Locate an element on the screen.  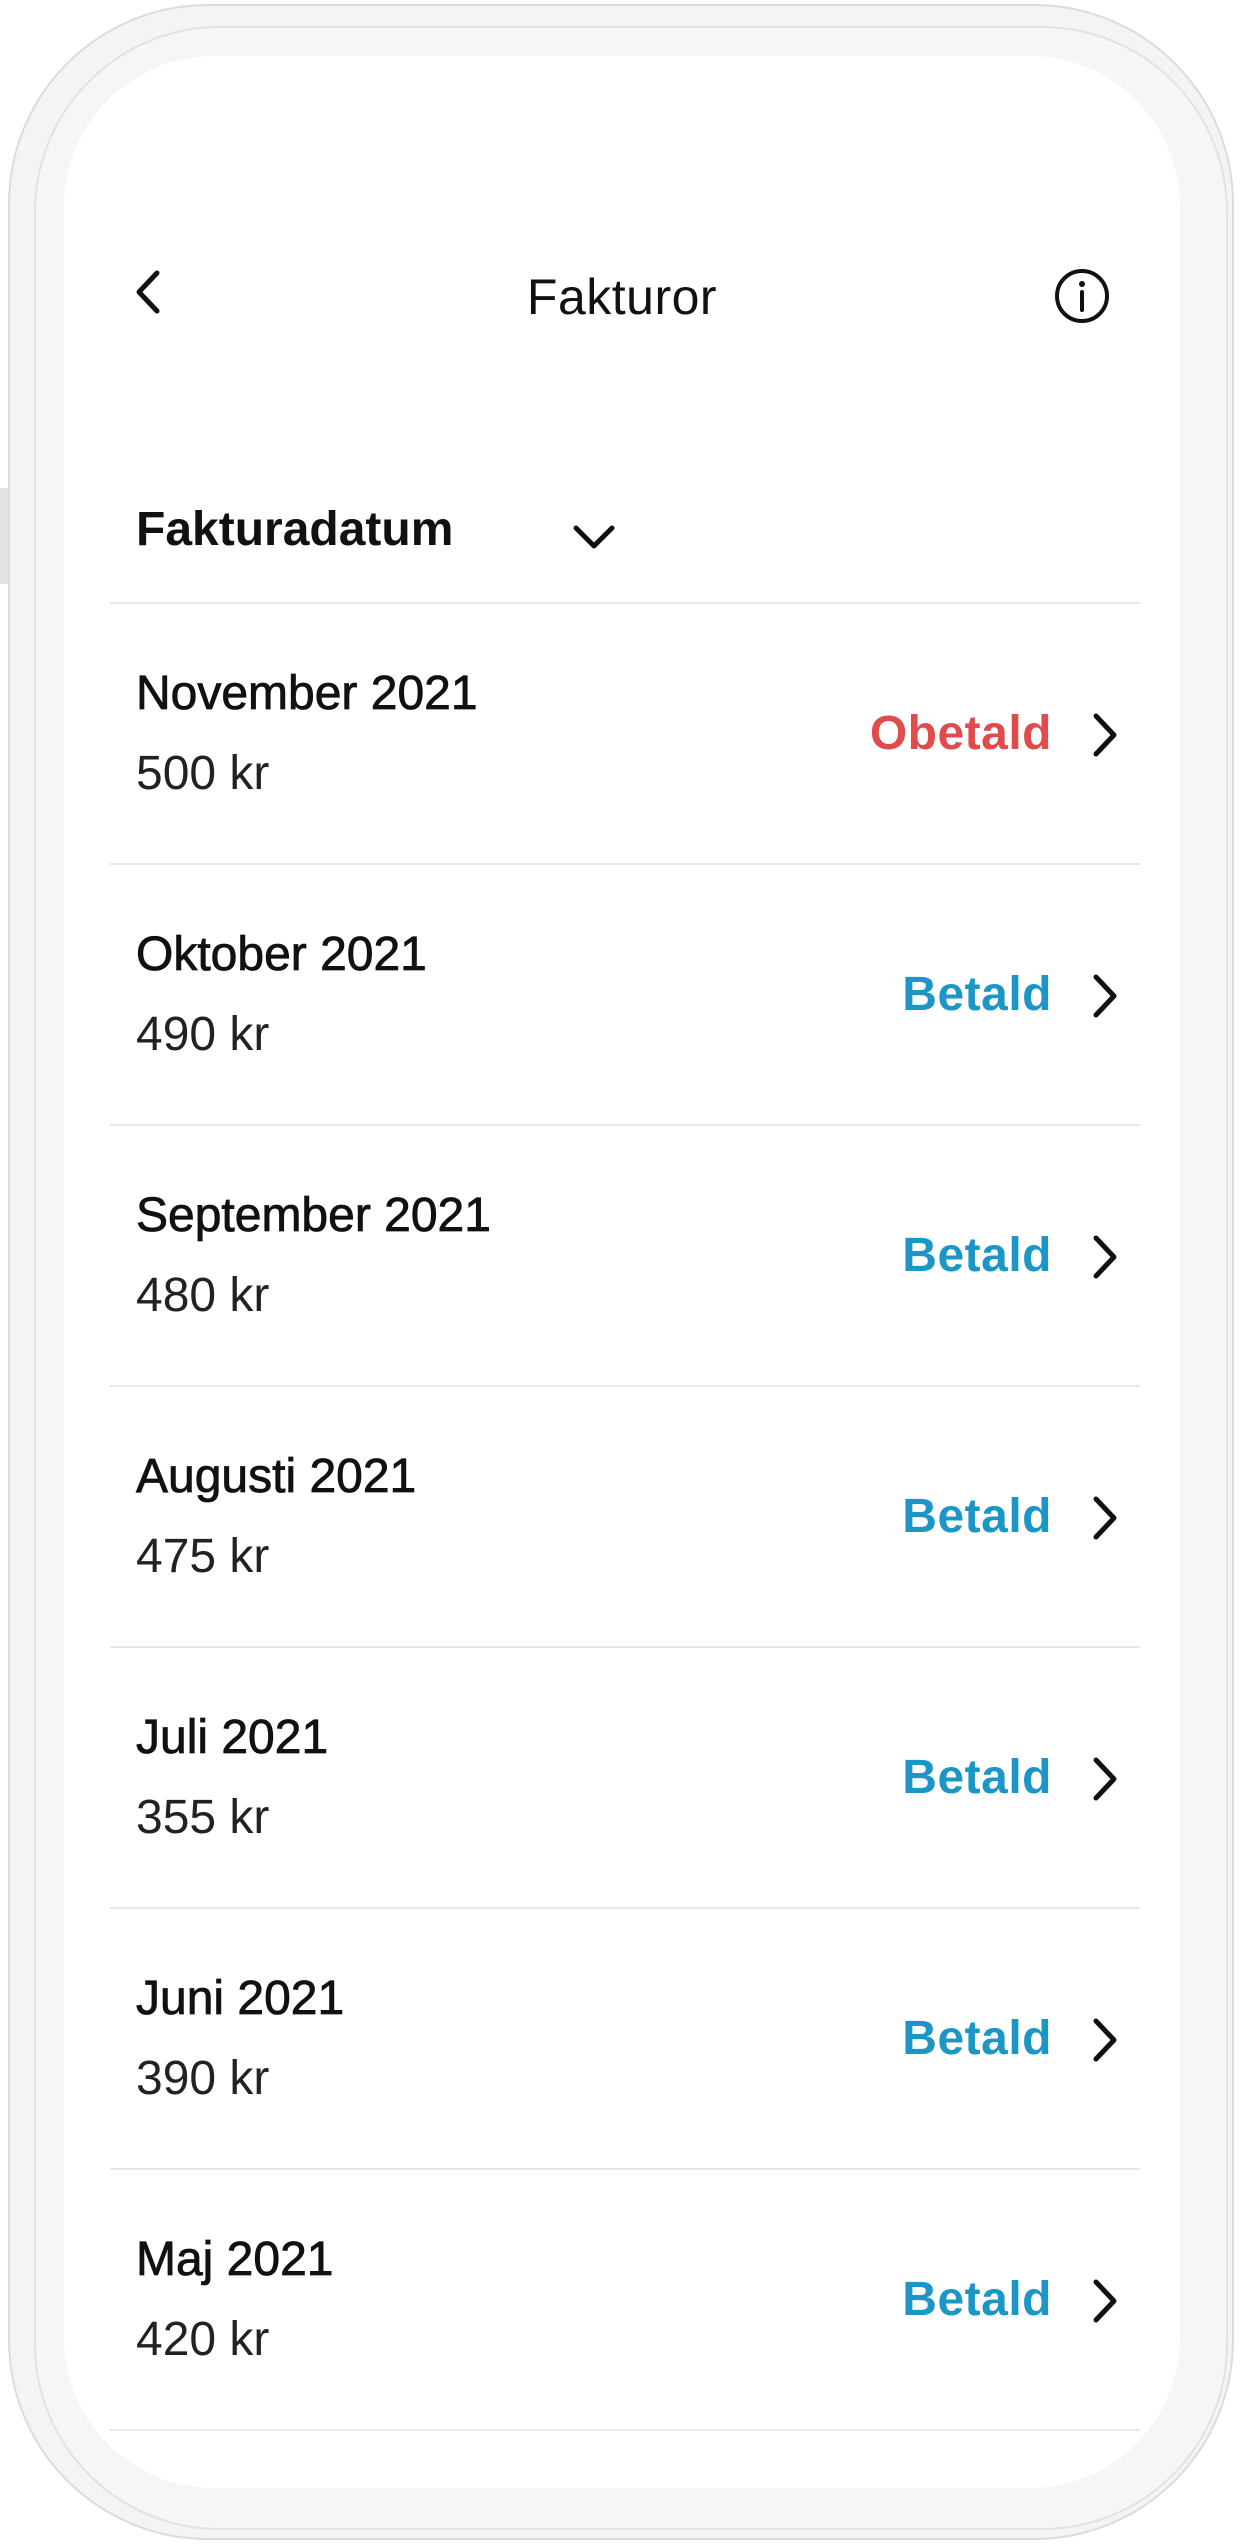
invoice-month: Augusti 2021 is located at coordinates (276, 1477).